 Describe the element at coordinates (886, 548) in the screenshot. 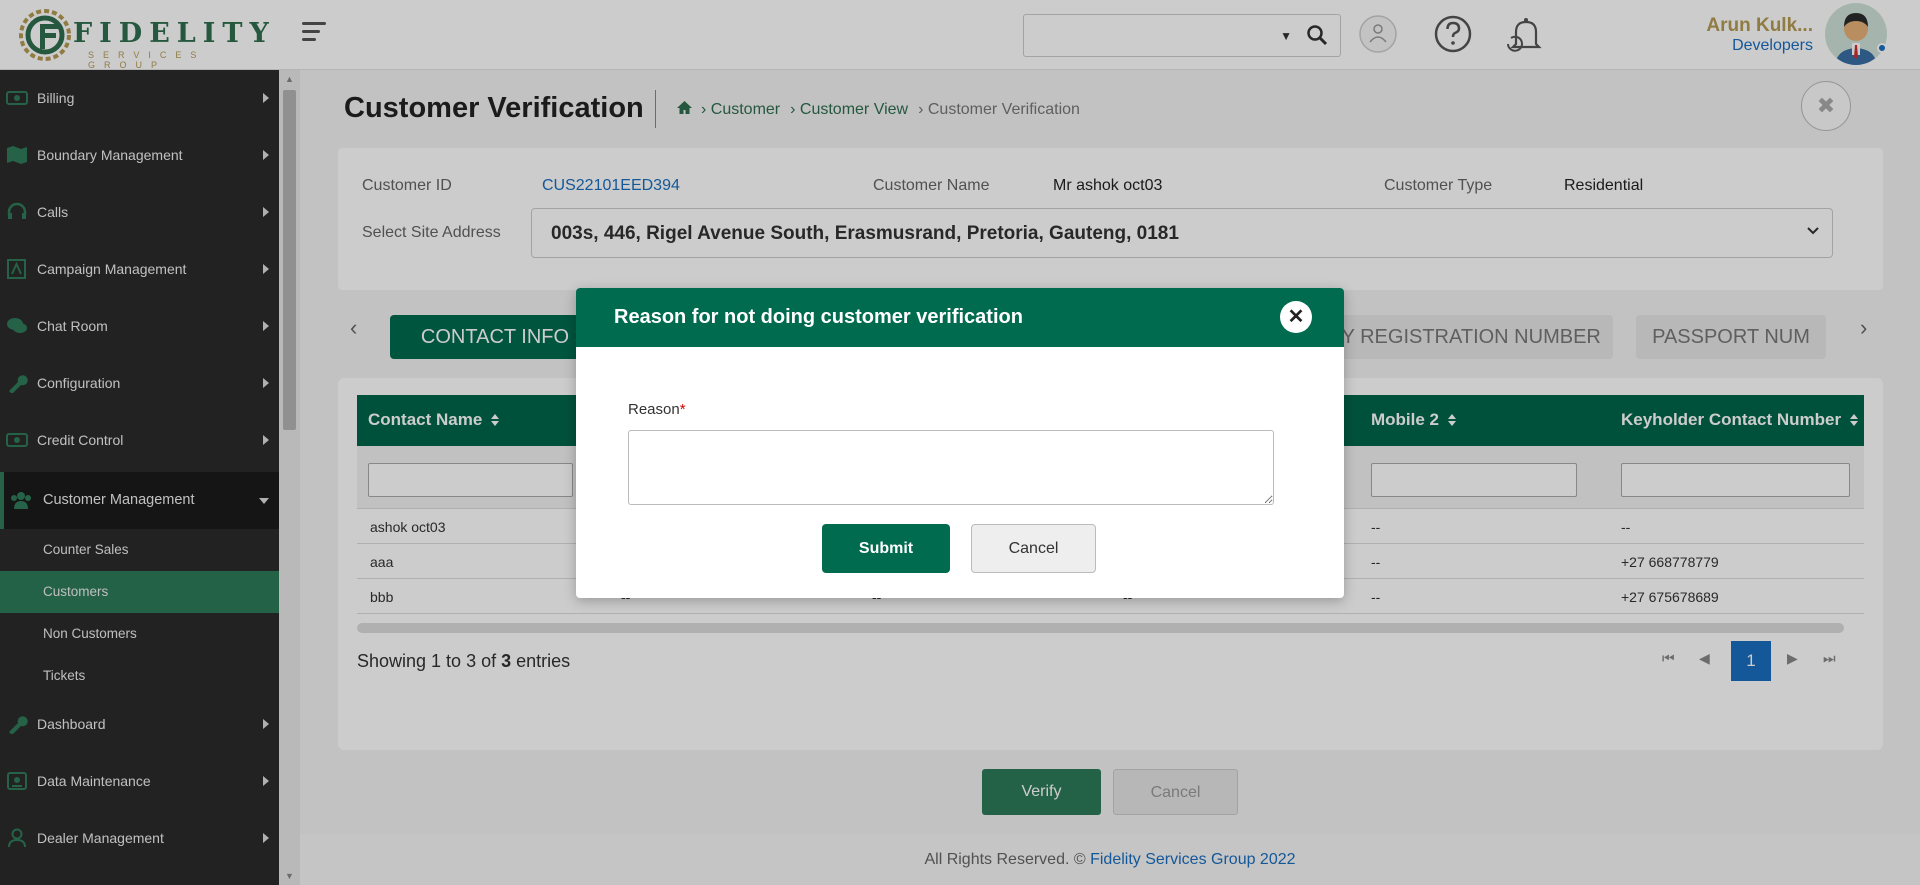

I see `submit-button: Submit` at that location.